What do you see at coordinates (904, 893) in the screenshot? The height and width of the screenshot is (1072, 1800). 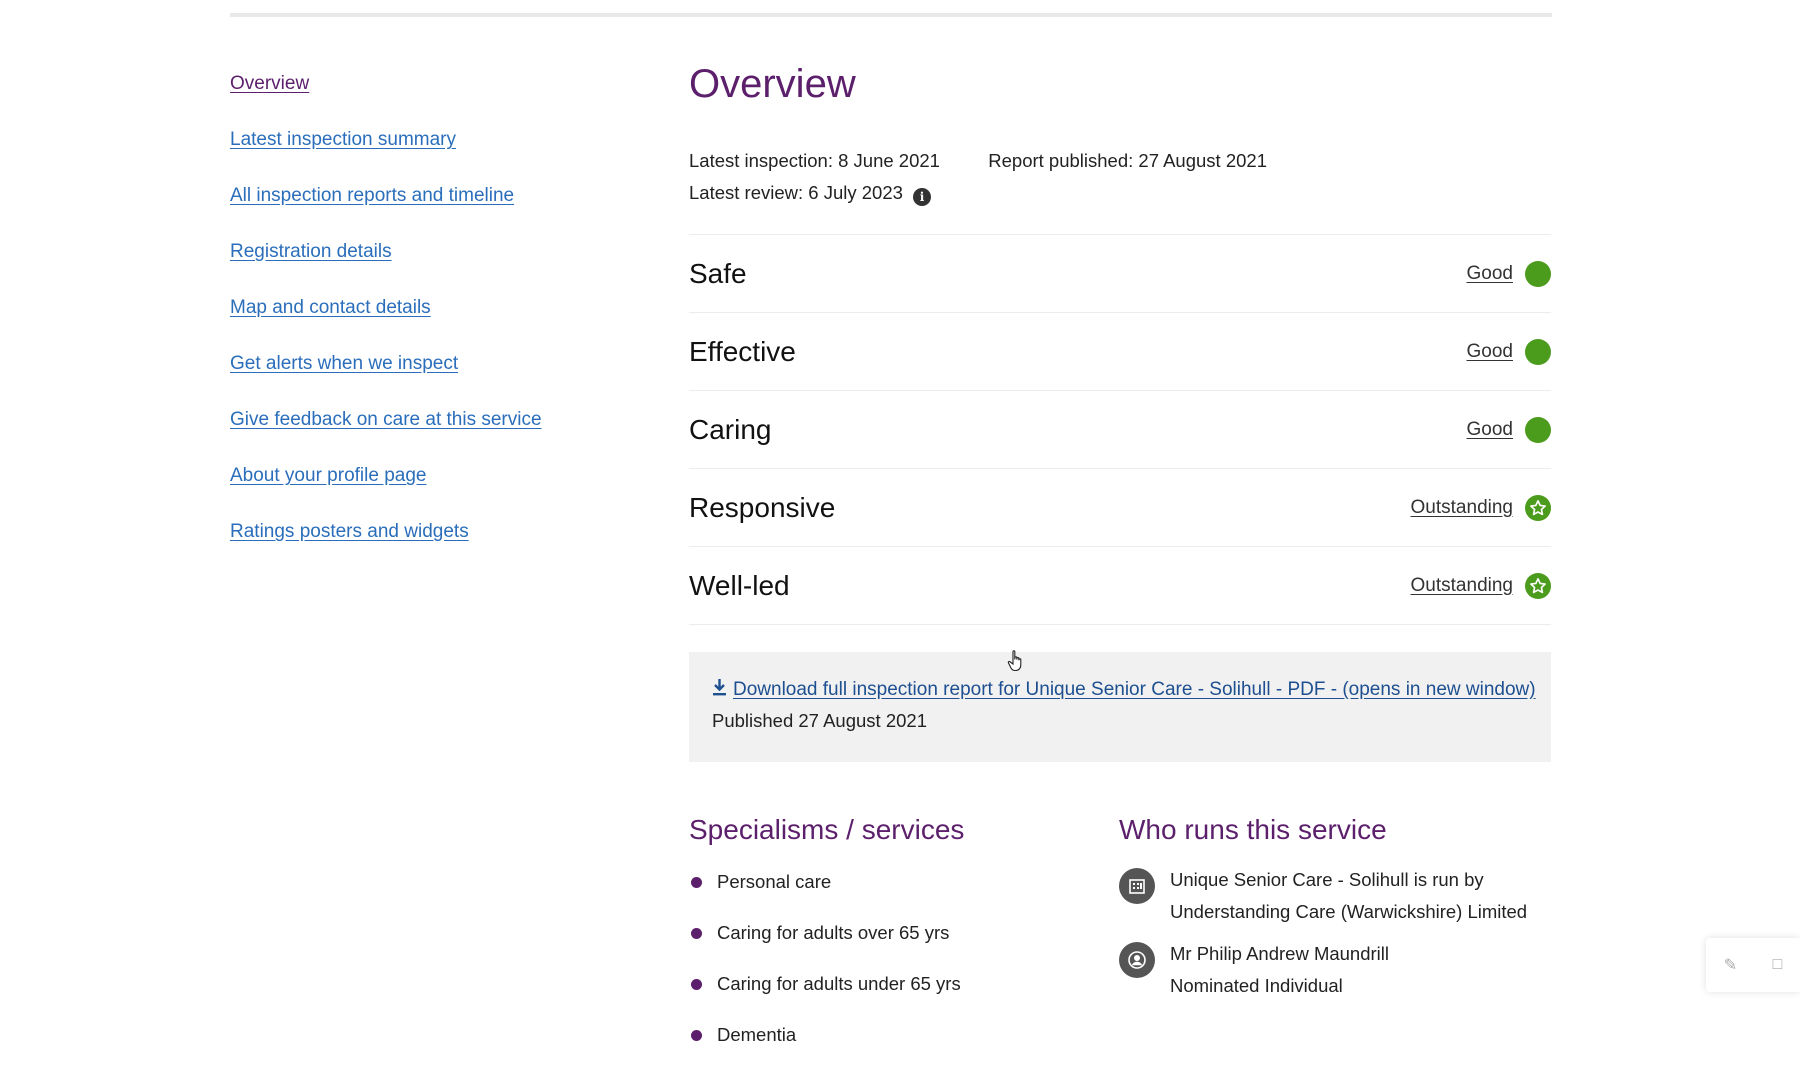 I see `list-item: Personal care` at bounding box center [904, 893].